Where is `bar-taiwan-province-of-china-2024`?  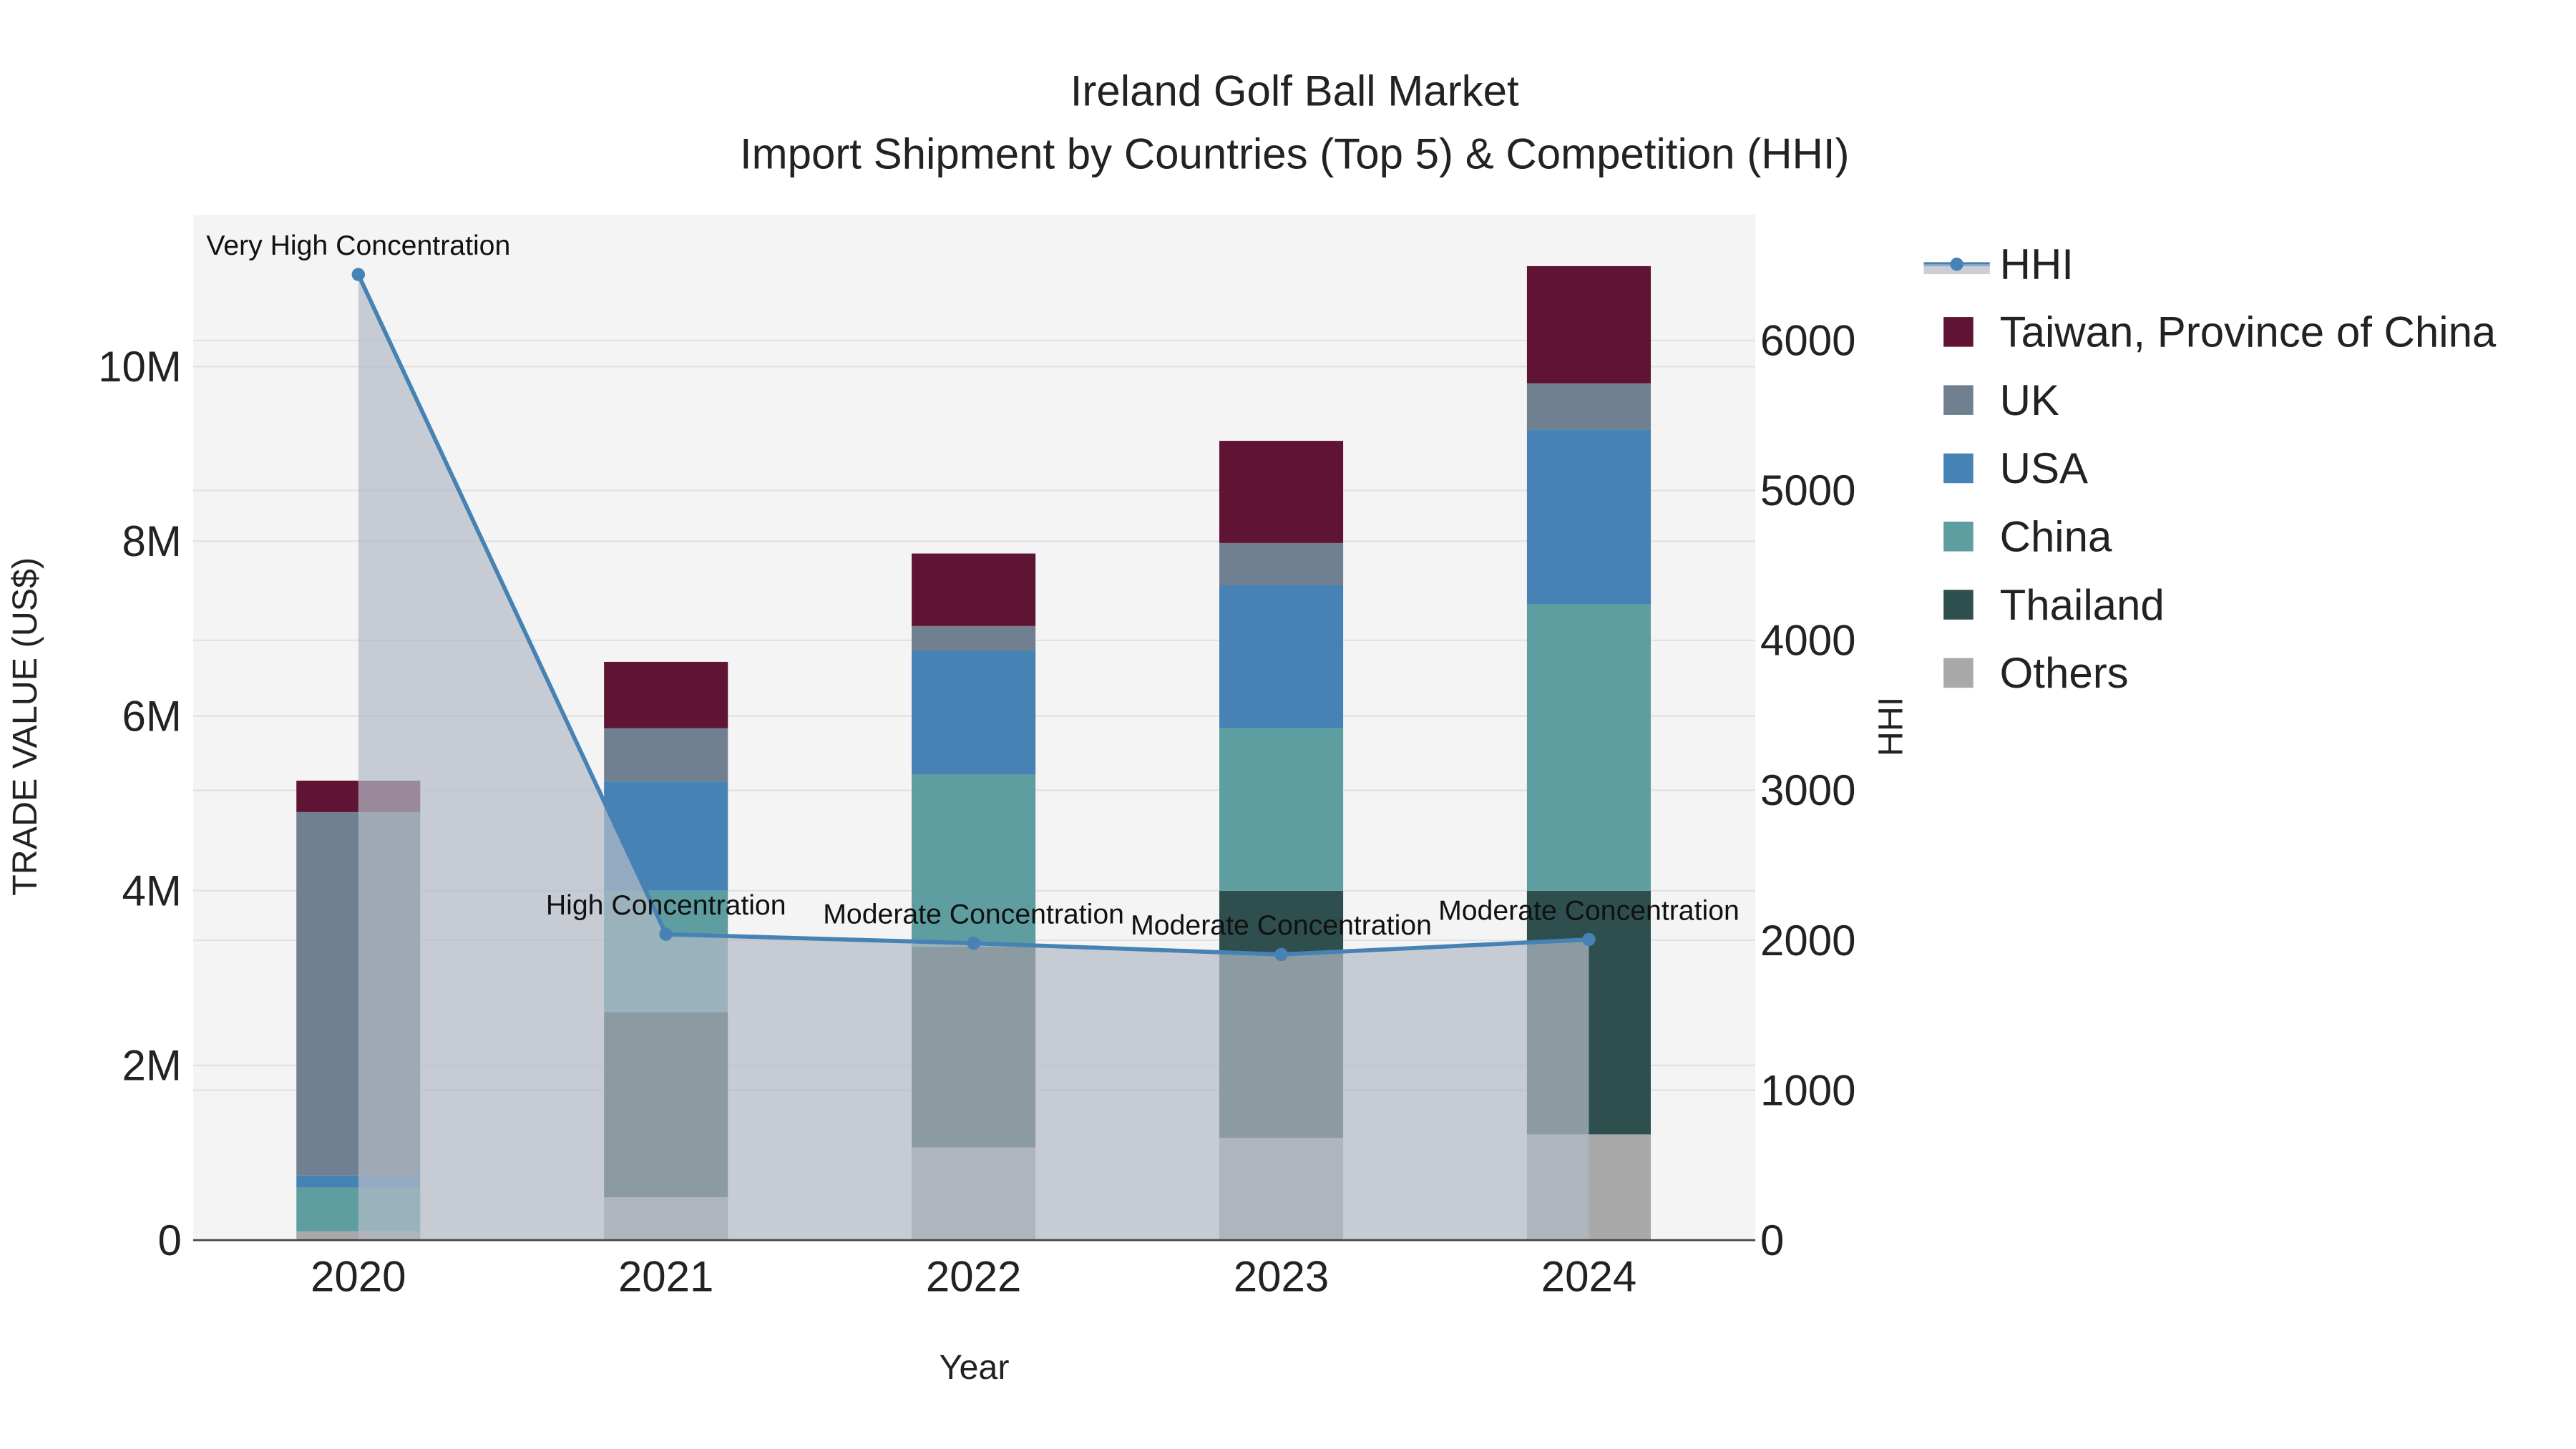 bar-taiwan-province-of-china-2024 is located at coordinates (1588, 324).